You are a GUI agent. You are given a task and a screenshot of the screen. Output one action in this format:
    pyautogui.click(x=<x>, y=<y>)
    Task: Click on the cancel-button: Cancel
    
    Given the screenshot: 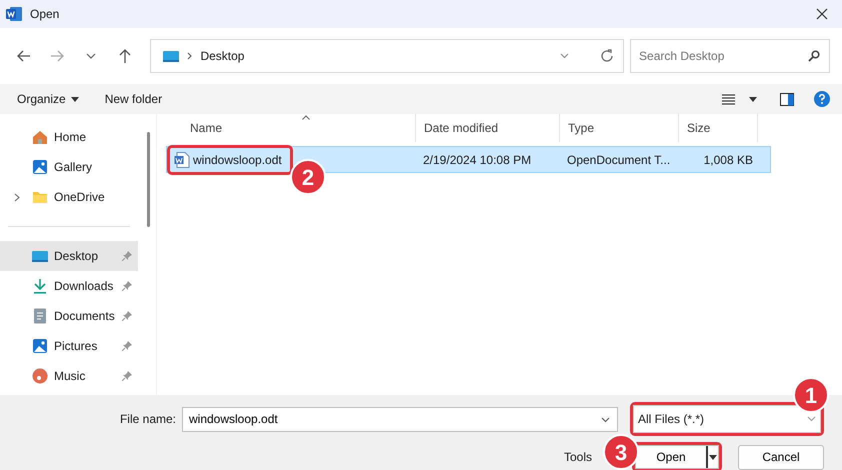 What is the action you would take?
    pyautogui.click(x=781, y=457)
    